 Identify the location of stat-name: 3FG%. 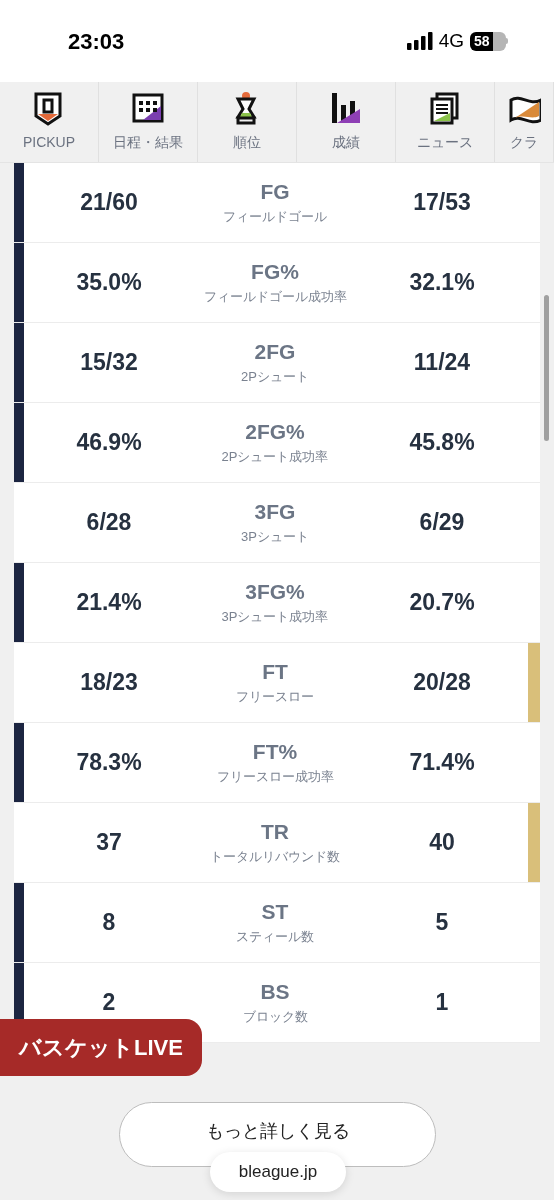
(275, 591).